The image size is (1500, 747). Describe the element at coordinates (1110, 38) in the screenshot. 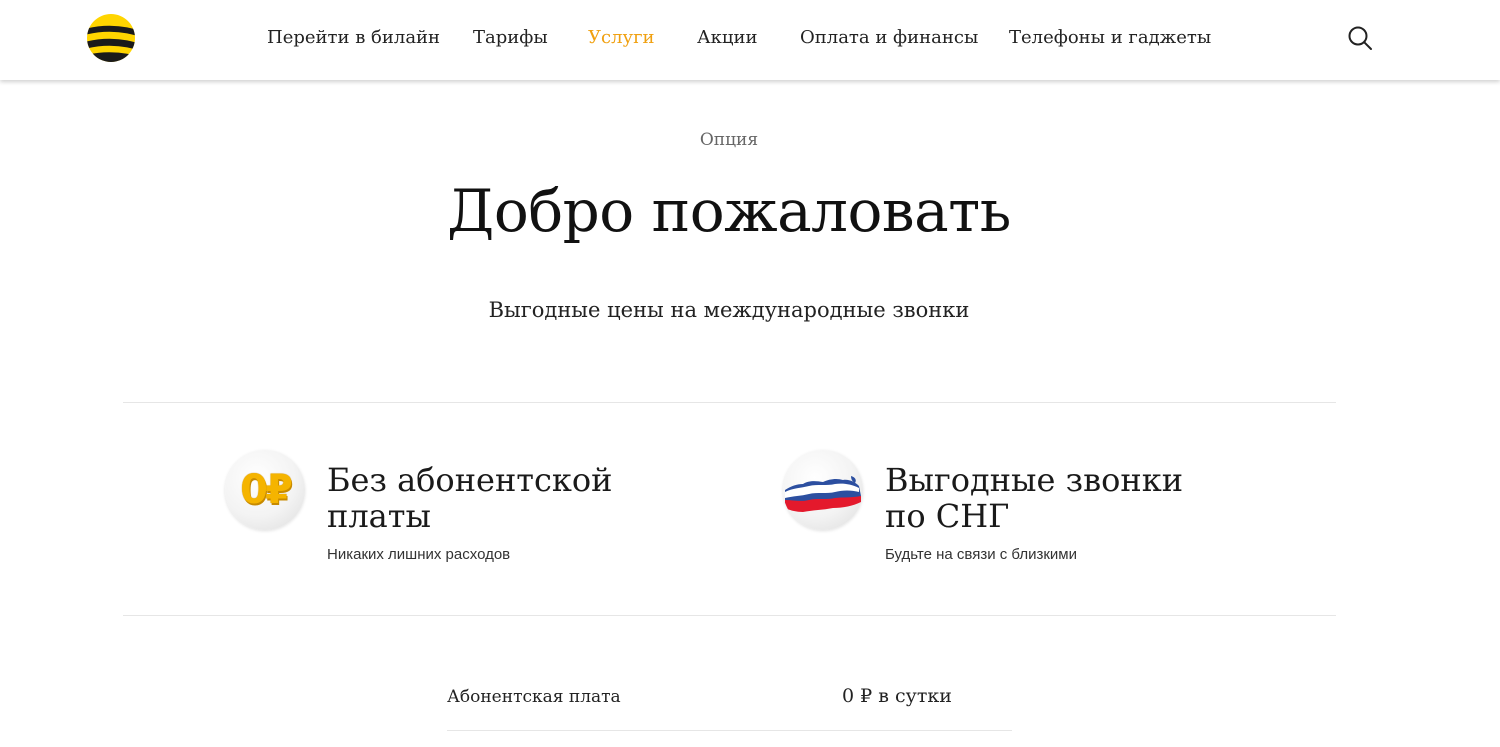

I see `nav-item-phones-gadgets: Телефоны и гаджеты` at that location.